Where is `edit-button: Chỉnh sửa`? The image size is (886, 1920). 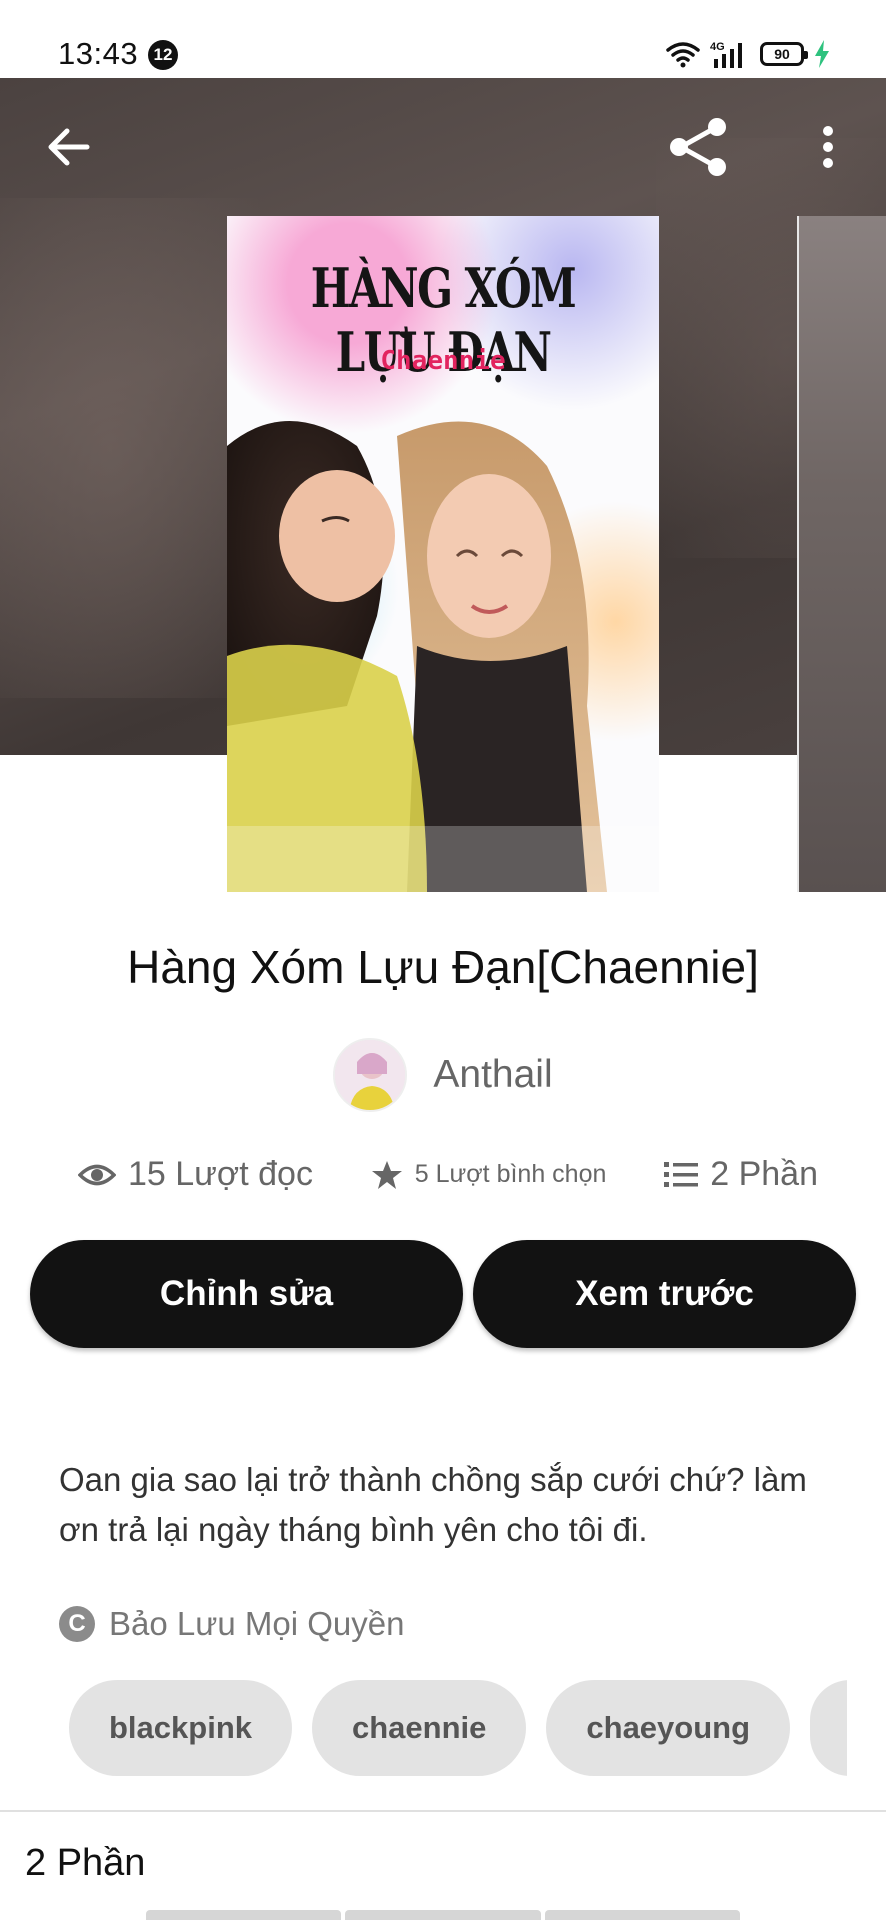 edit-button: Chỉnh sửa is located at coordinates (246, 1294).